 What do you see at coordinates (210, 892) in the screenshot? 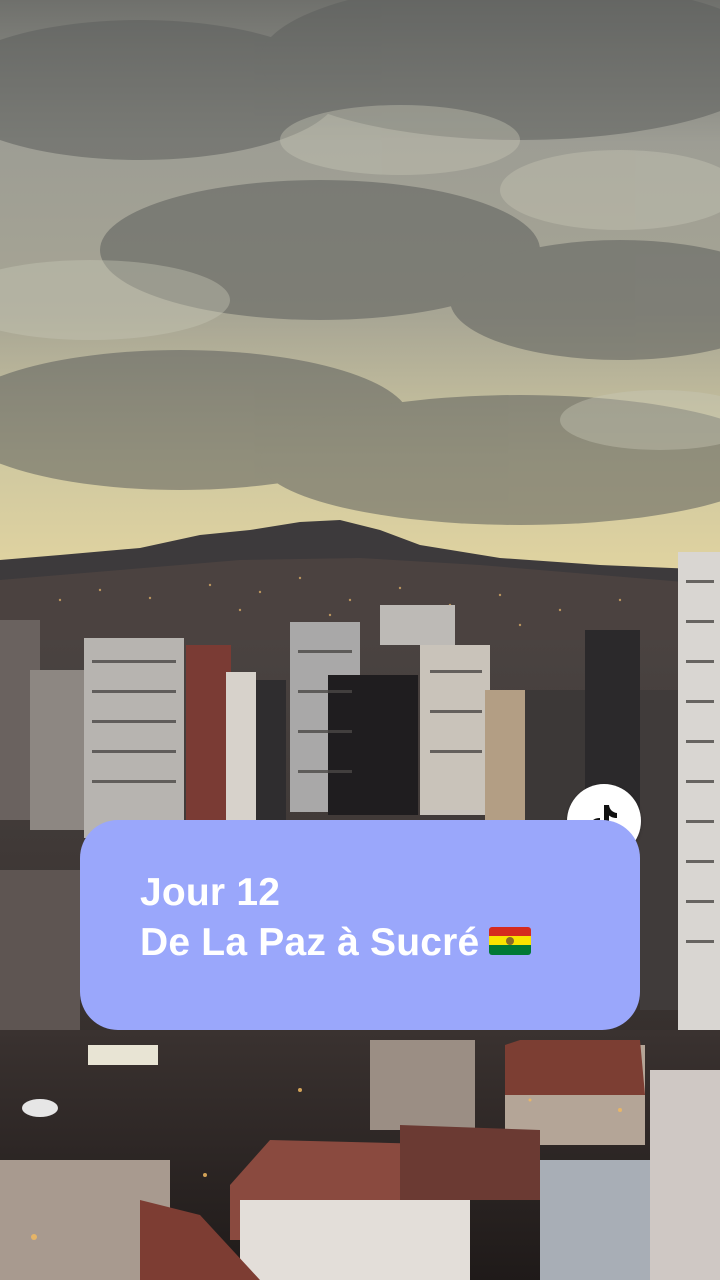
I see `caption-day: Jour 12` at bounding box center [210, 892].